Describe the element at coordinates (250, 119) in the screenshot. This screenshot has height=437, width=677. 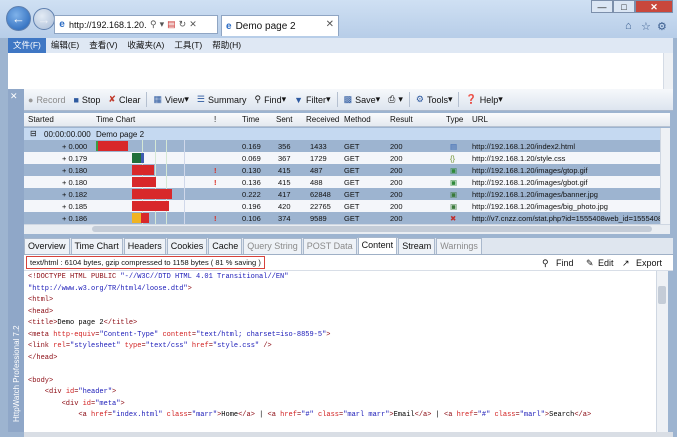
I see `col-time: Time` at that location.